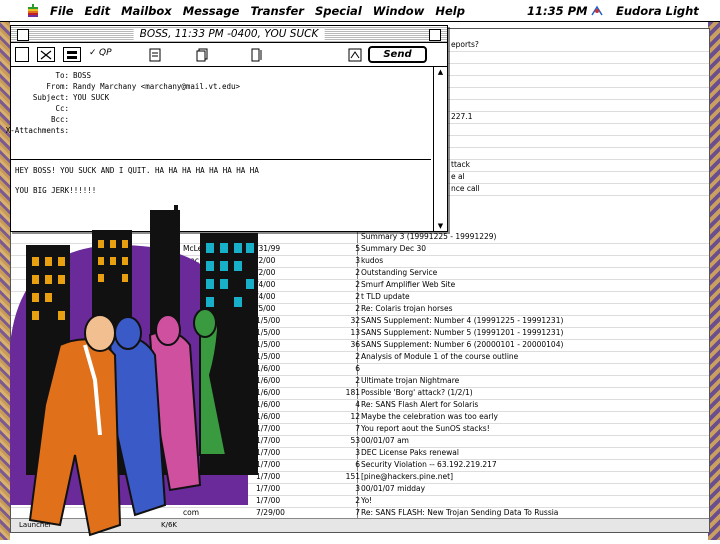 This screenshot has height=544, width=720. I want to click on menu-edit: Edit, so click(98, 11).